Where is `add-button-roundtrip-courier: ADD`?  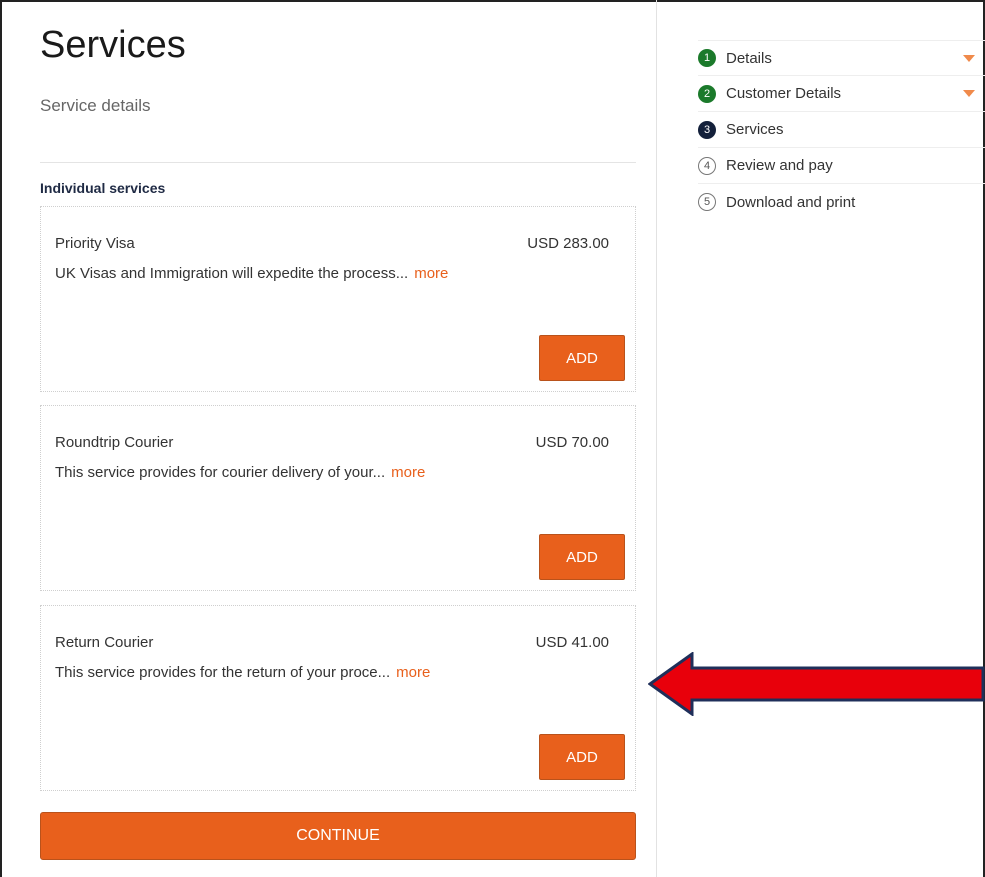
add-button-roundtrip-courier: ADD is located at coordinates (582, 557).